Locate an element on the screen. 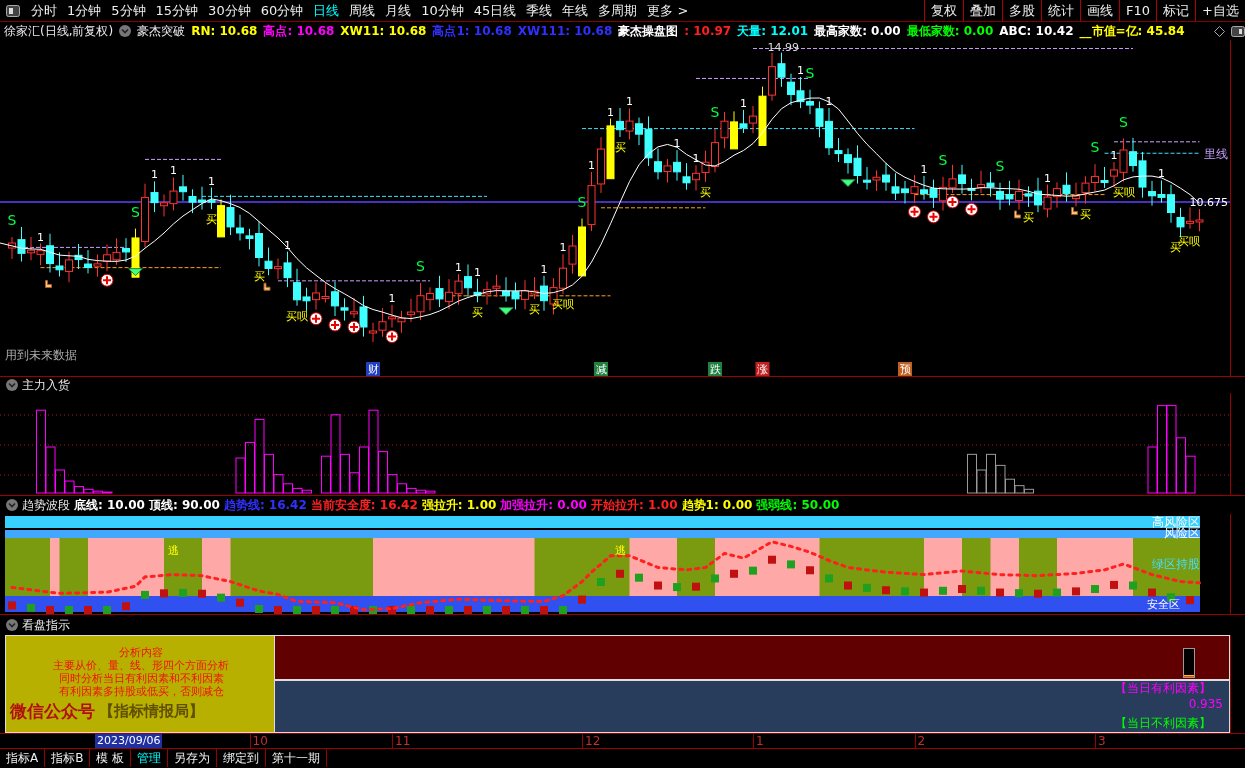 The height and width of the screenshot is (768, 1245). bottom-tab: 模 板 is located at coordinates (111, 758).